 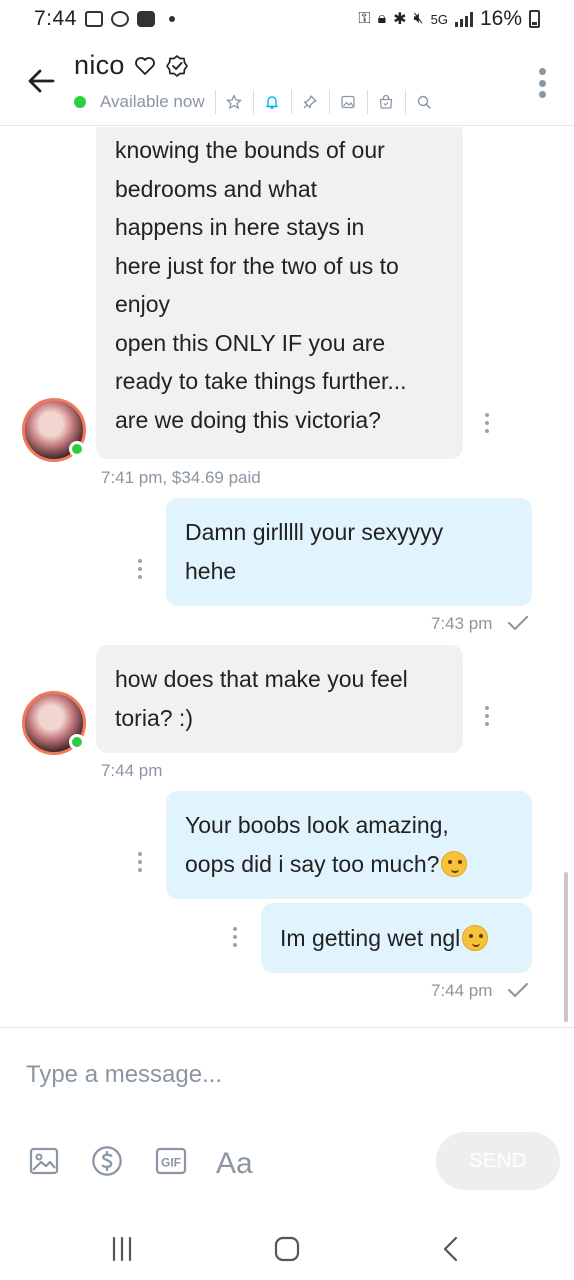 I want to click on chat-scrollbar, so click(x=566, y=947).